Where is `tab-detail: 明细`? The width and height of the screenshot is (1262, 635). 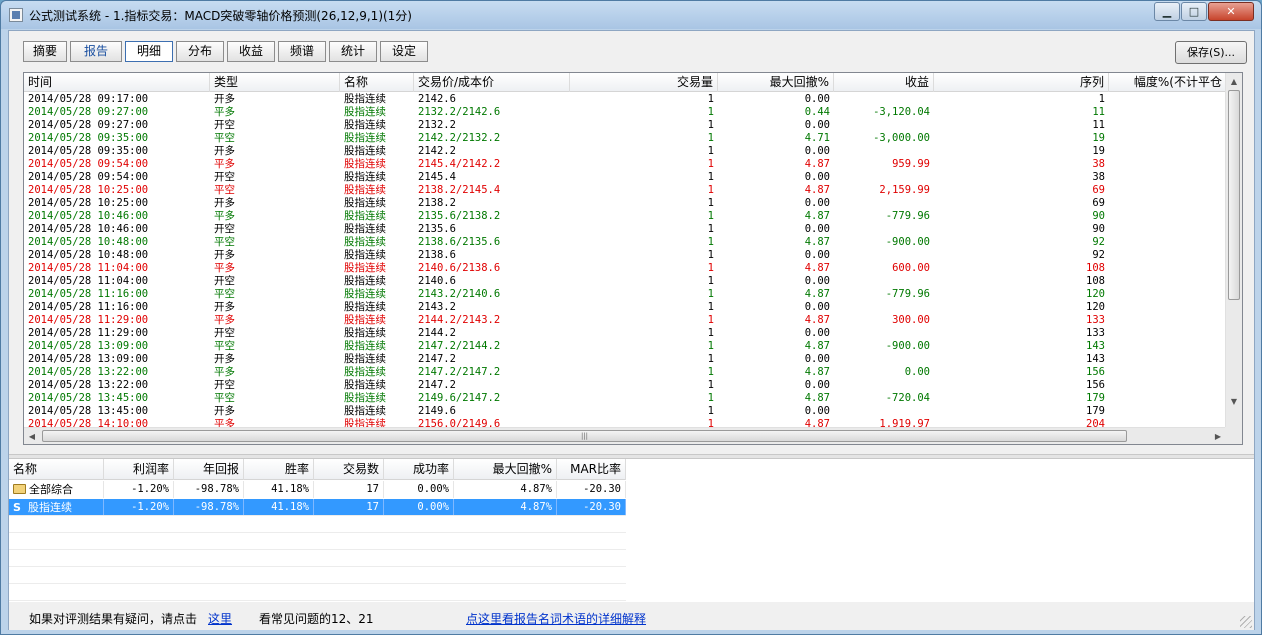
tab-detail: 明细 is located at coordinates (149, 51).